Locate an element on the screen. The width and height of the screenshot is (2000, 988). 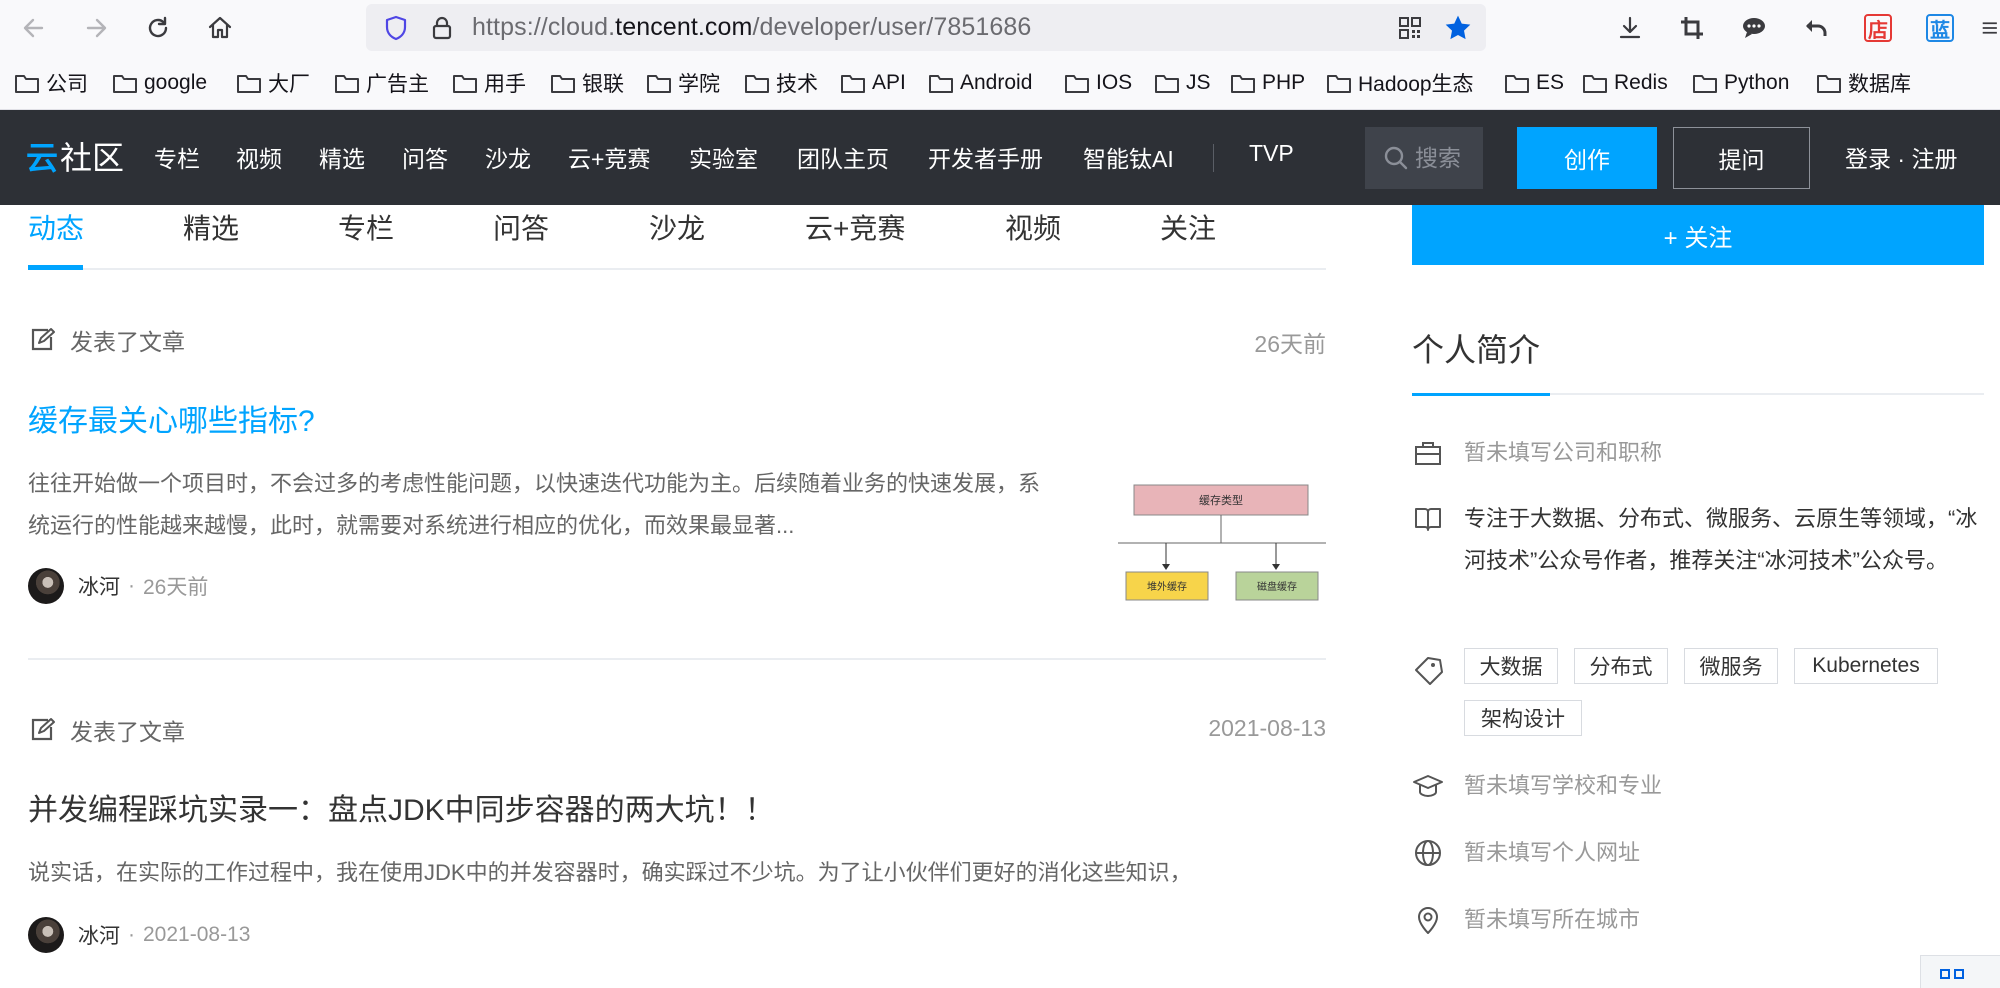
bookmark-label: 大厂 is located at coordinates (289, 84).